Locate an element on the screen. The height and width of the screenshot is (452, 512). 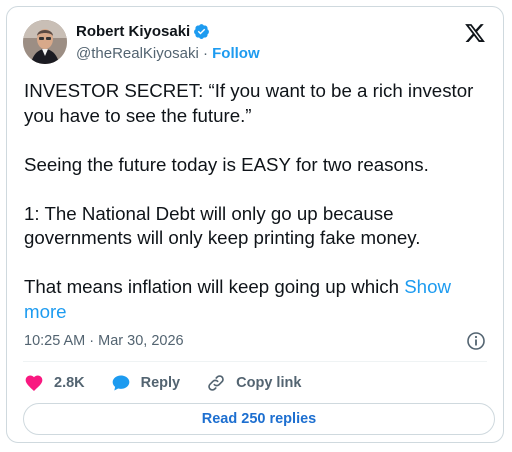
speech-bubble-icon is located at coordinates (120, 383).